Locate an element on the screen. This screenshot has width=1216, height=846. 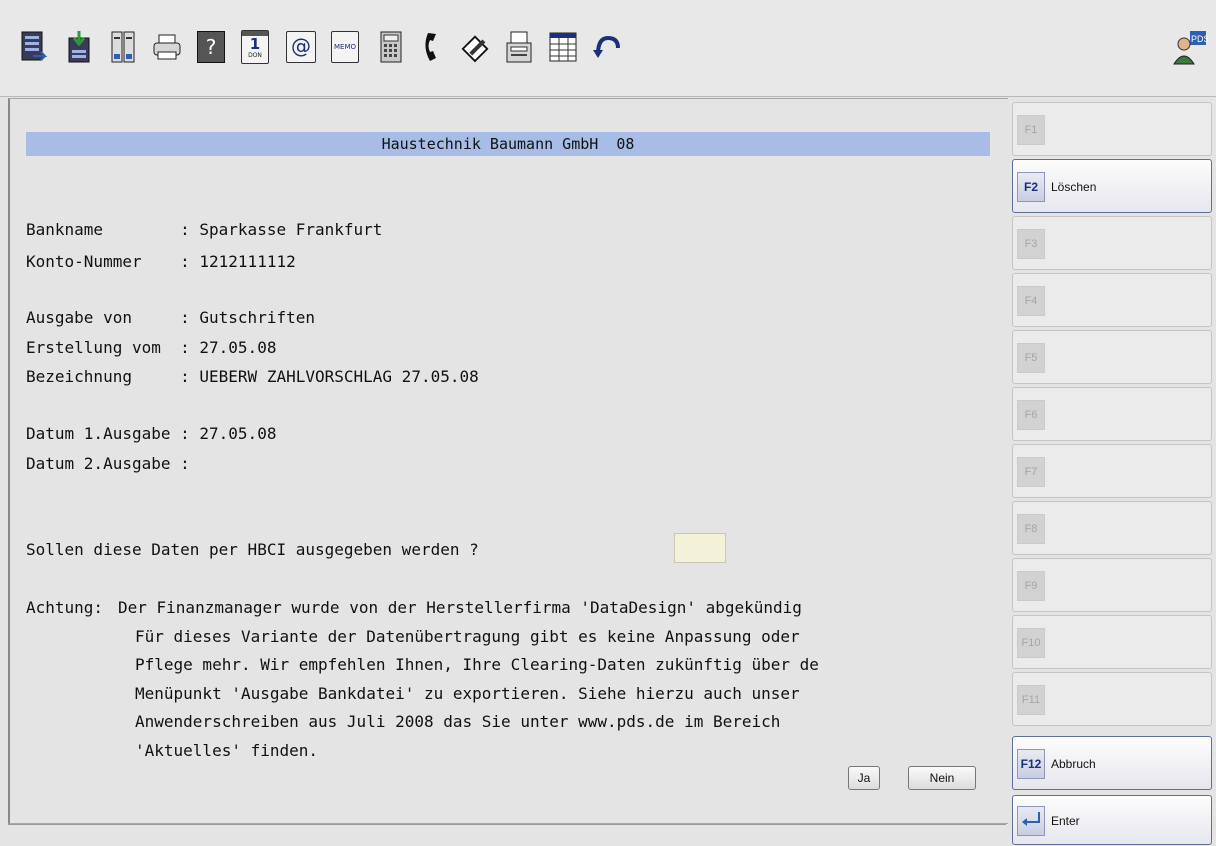
field-value: : Sparkasse Frankfurt is located at coordinates (281, 229).